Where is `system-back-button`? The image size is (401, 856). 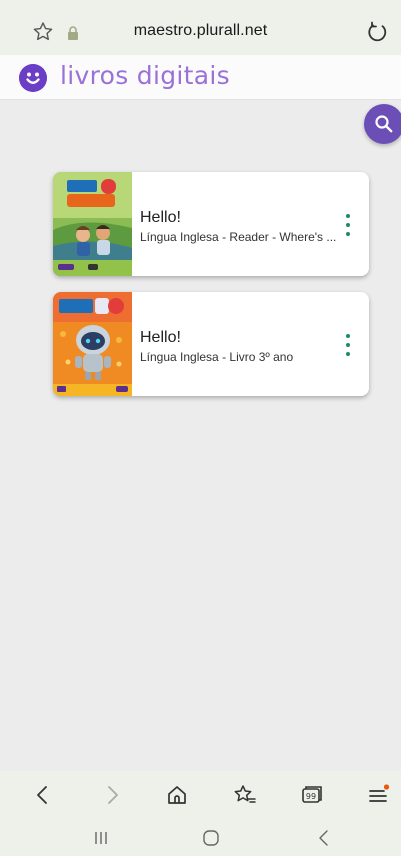
system-back-button is located at coordinates (324, 838).